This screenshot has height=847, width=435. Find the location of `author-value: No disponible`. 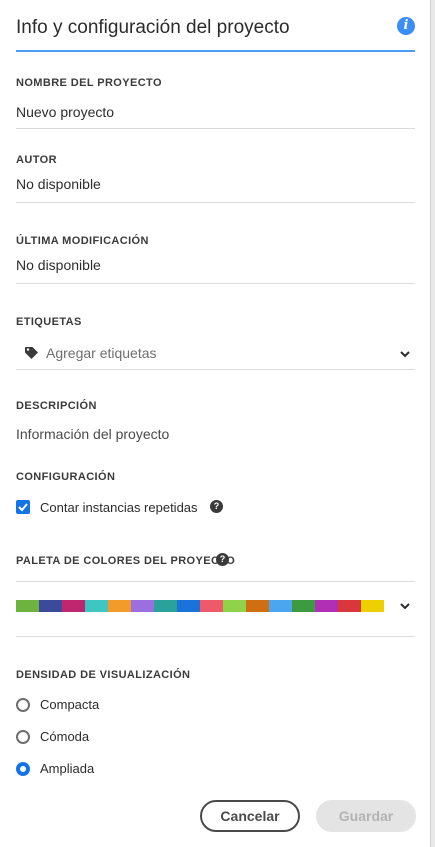

author-value: No disponible is located at coordinates (58, 184).